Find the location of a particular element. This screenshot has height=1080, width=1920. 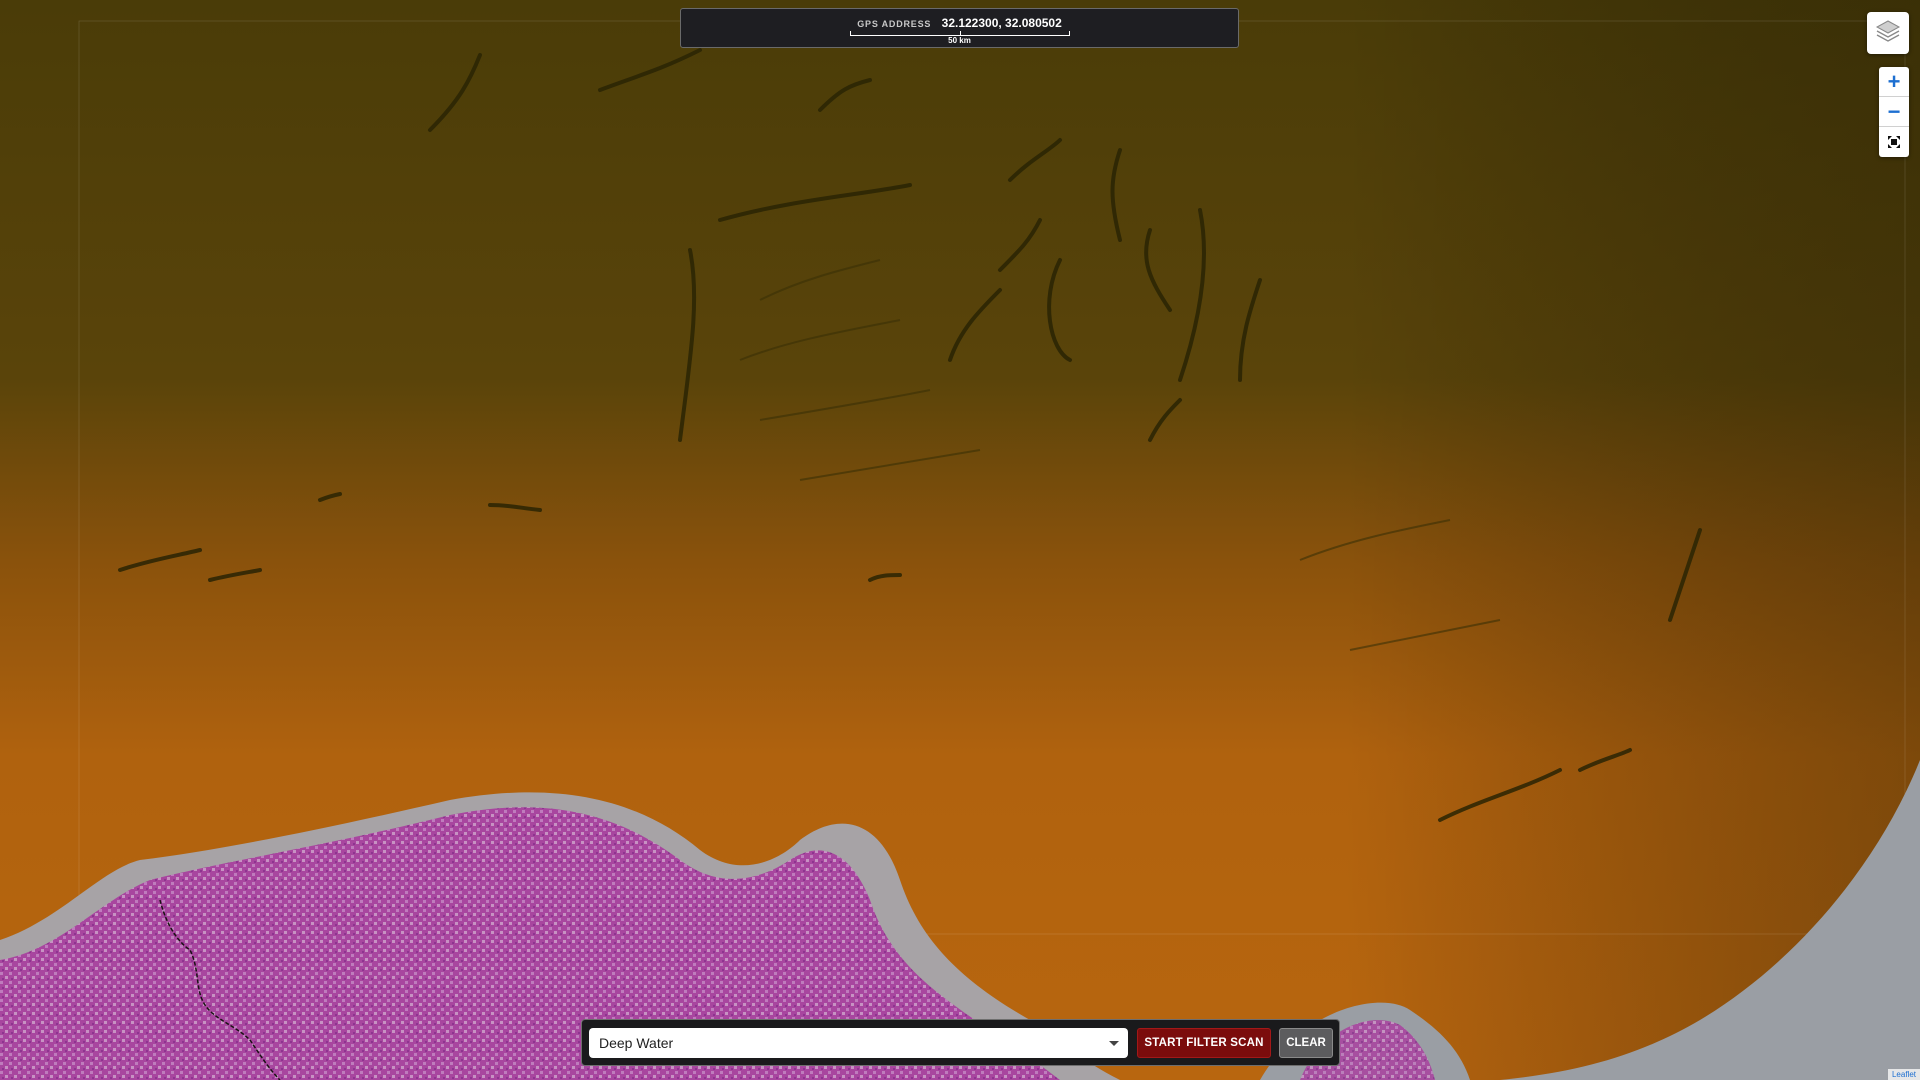

chevron-down-icon is located at coordinates (1114, 1043).